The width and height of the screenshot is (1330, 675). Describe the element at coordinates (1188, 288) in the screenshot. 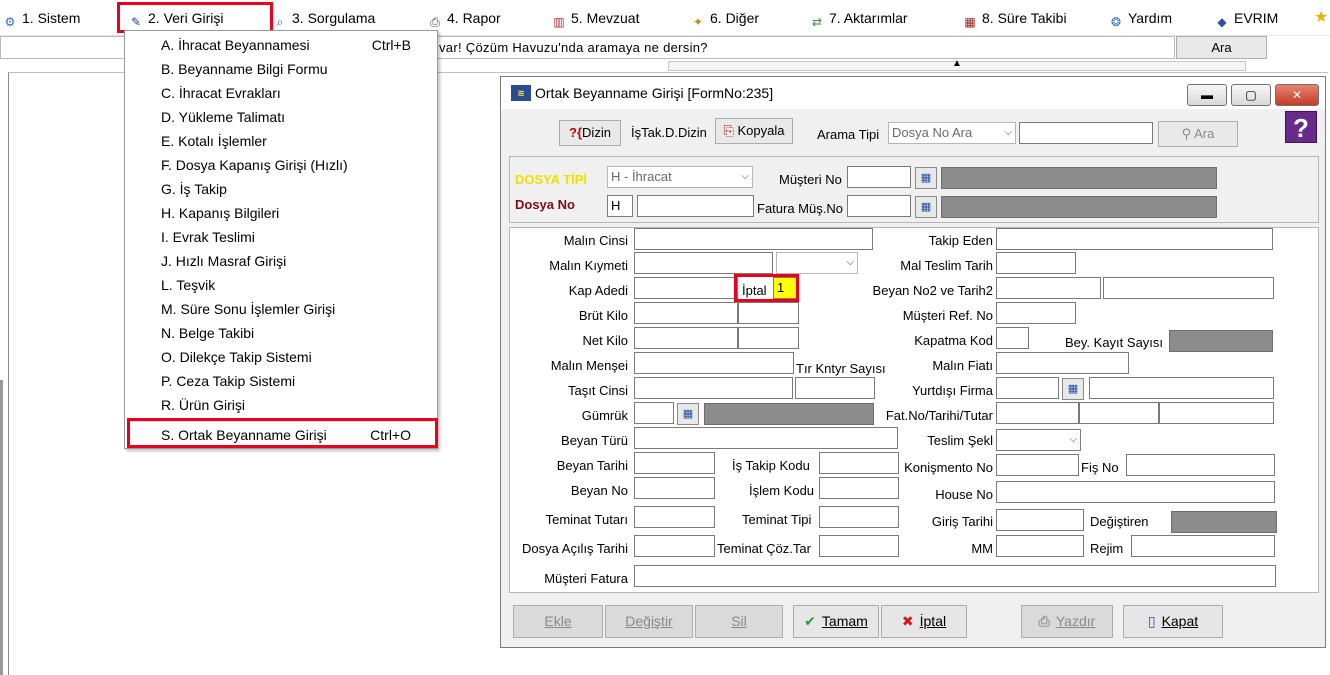

I see `beyan-tarih2-input` at that location.